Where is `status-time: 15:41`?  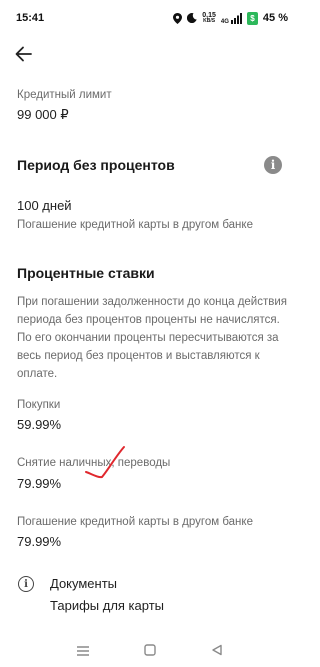 status-time: 15:41 is located at coordinates (30, 18).